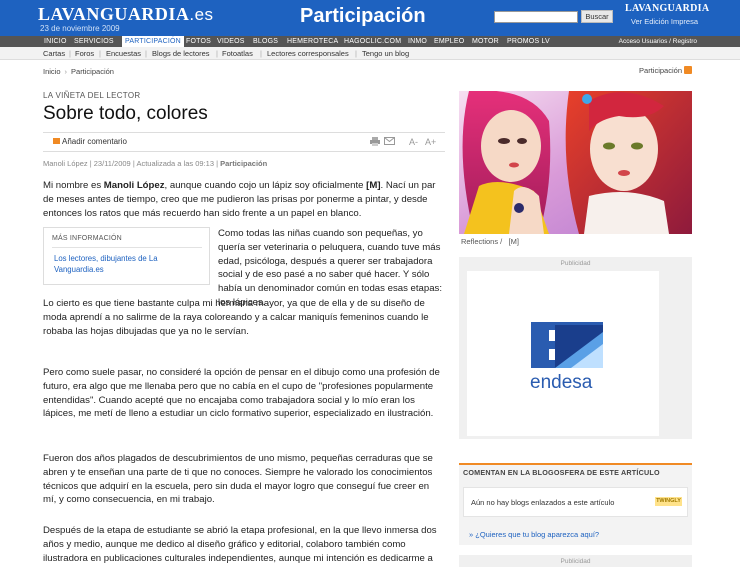  What do you see at coordinates (92, 71) in the screenshot?
I see `breadcrumb-participacion: Participación` at bounding box center [92, 71].